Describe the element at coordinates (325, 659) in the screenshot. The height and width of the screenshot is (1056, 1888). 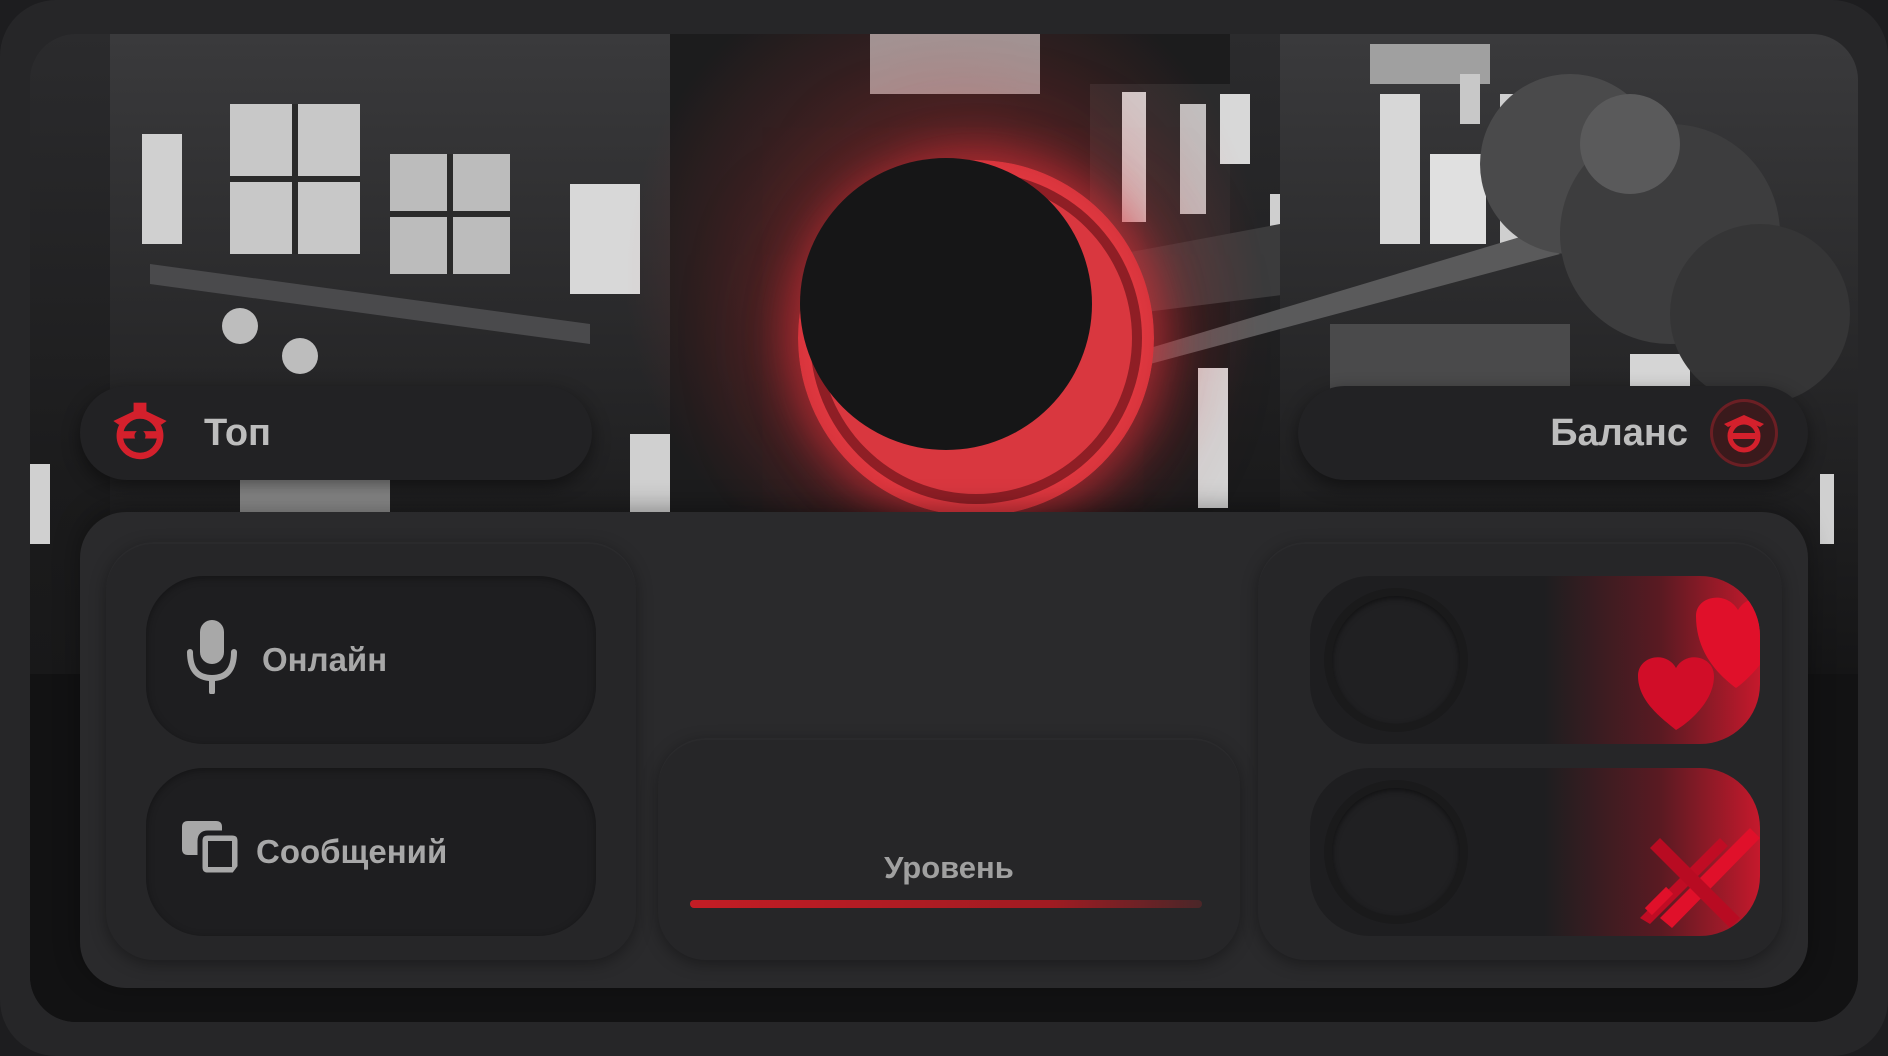
I see `online-label: Онлайн` at that location.